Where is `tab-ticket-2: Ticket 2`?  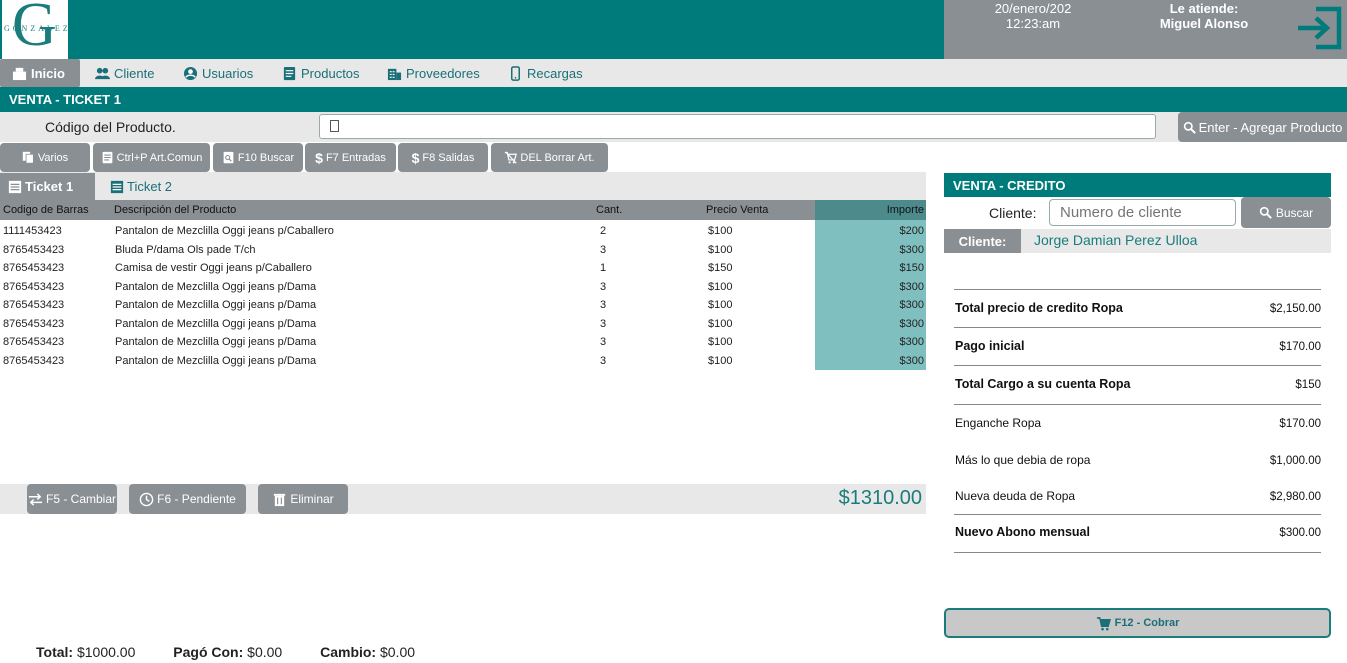 tab-ticket-2: Ticket 2 is located at coordinates (141, 186).